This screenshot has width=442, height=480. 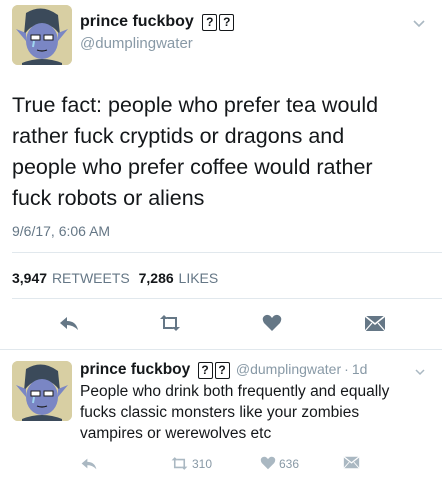 What do you see at coordinates (360, 369) in the screenshot?
I see `relative-time: 1d` at bounding box center [360, 369].